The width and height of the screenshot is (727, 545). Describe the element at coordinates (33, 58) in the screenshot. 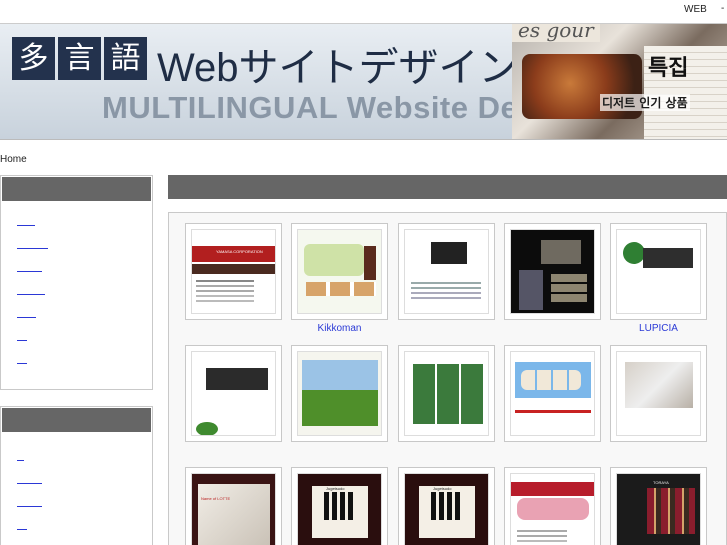

I see `kanji-block: 多` at that location.